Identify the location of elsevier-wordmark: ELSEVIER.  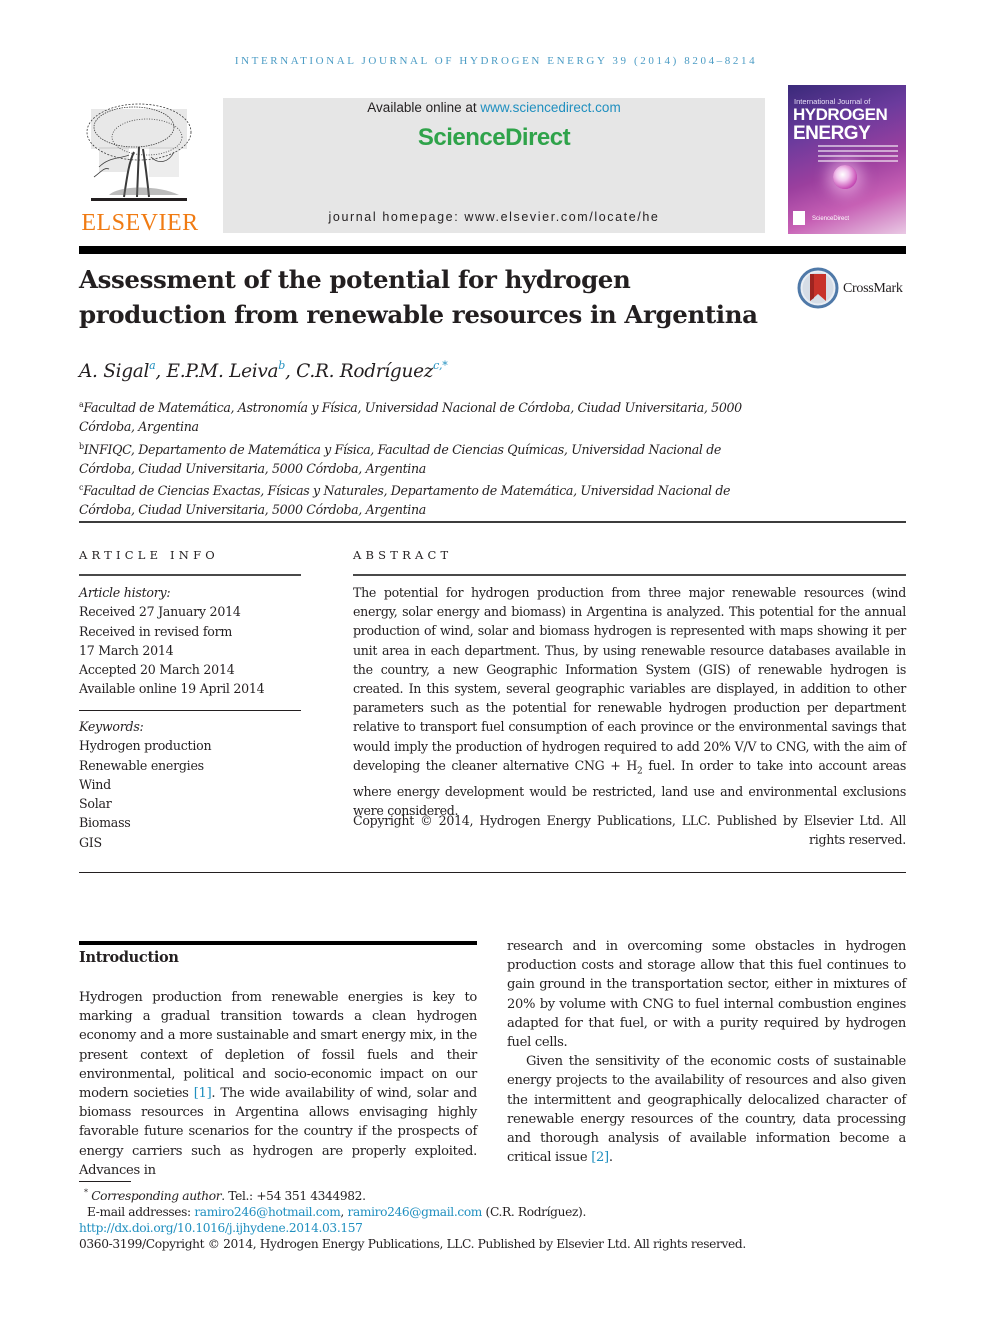
(140, 223).